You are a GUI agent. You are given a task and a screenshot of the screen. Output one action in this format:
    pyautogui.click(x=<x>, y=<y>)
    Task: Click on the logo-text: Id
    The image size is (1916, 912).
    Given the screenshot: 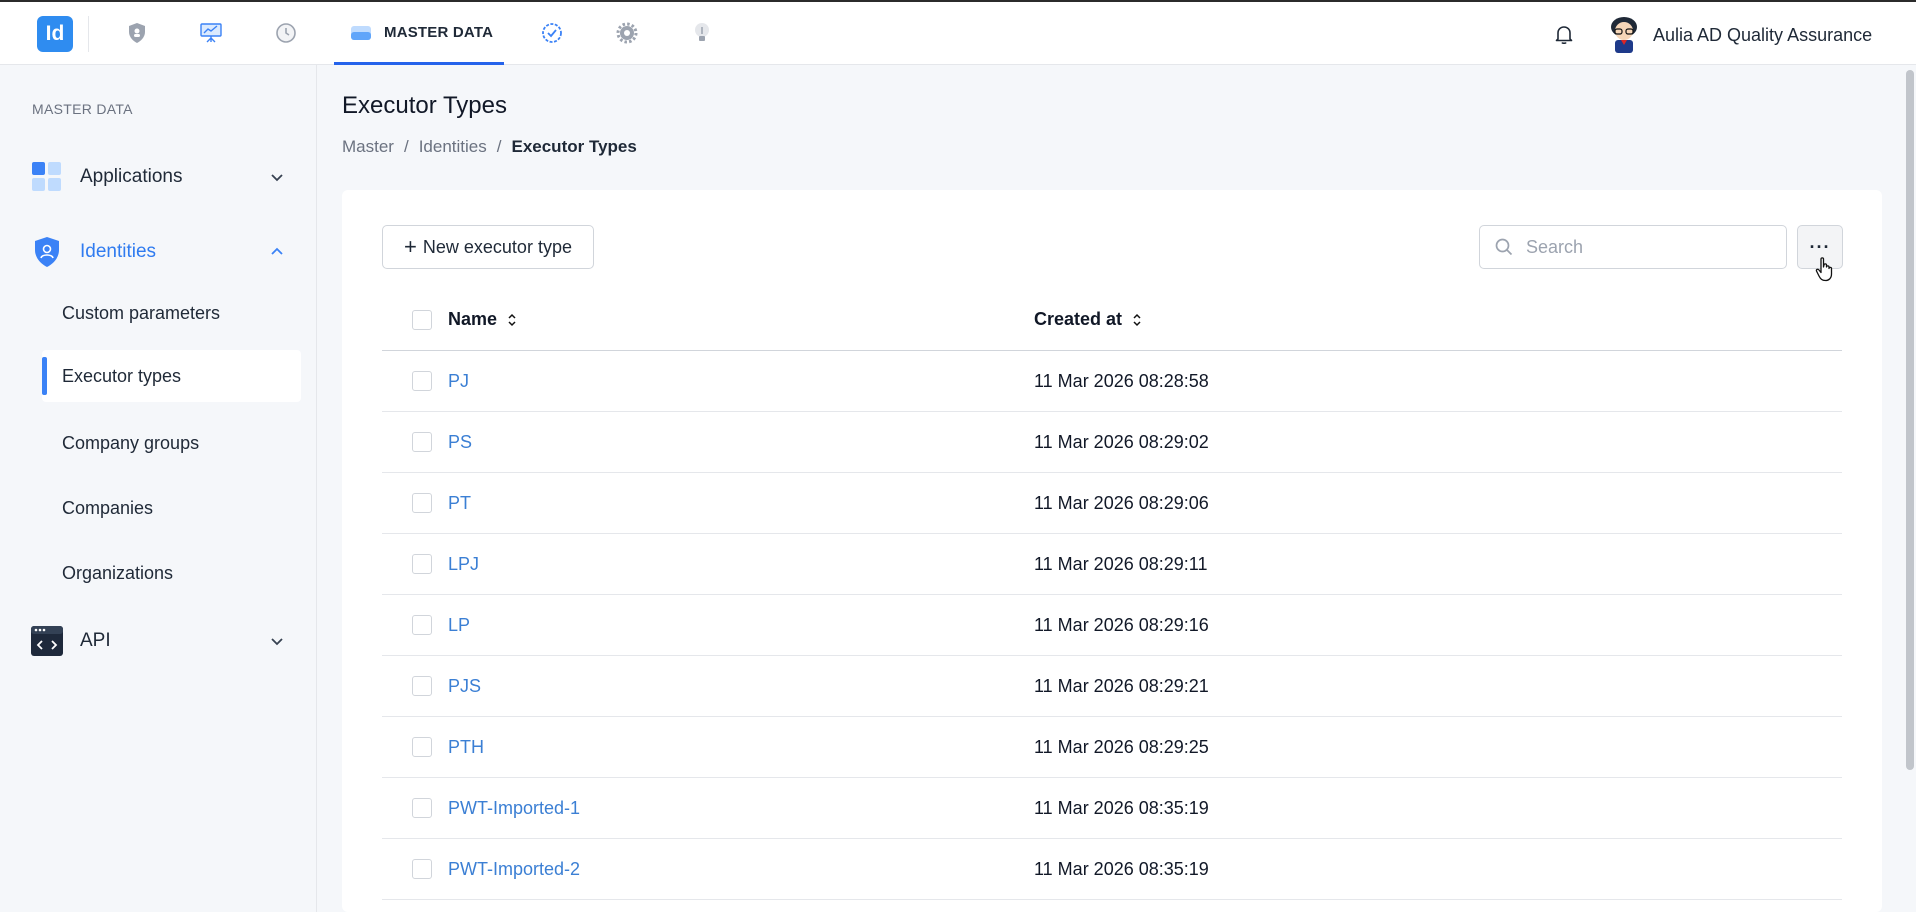 What is the action you would take?
    pyautogui.click(x=55, y=33)
    